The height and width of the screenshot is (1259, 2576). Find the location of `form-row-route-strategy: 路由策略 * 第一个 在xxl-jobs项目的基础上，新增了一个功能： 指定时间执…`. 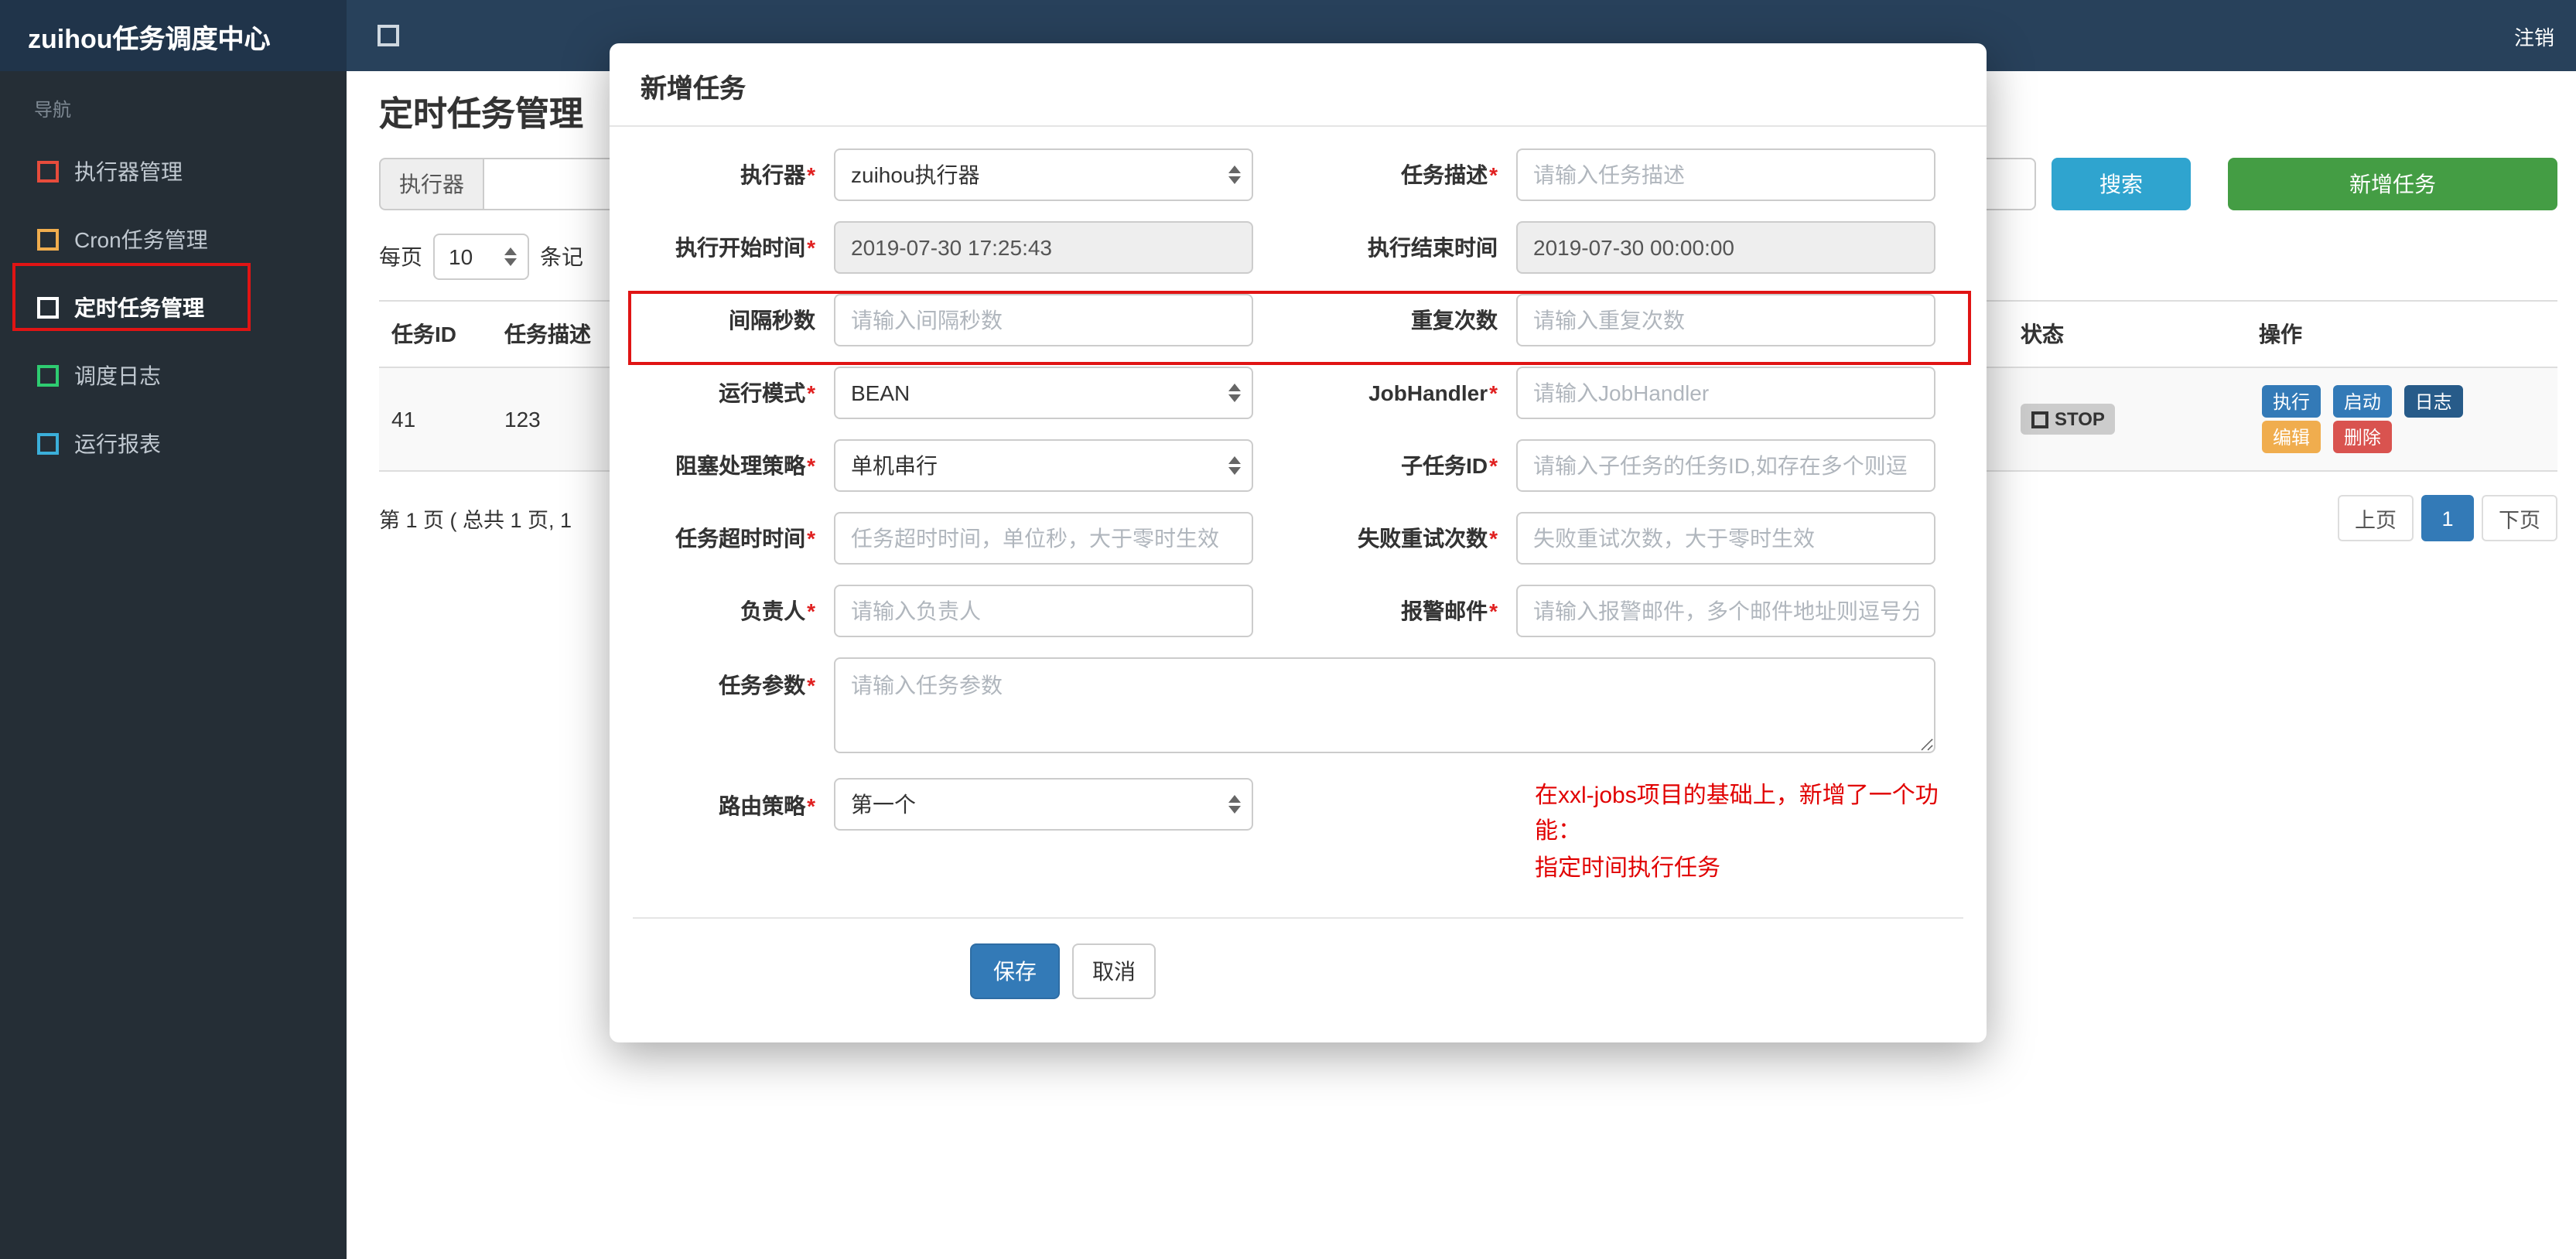

form-row-route-strategy: 路由策略 * 第一个 在xxl-jobs项目的基础上，新增了一个功能： 指定时间执… is located at coordinates (1298, 832).